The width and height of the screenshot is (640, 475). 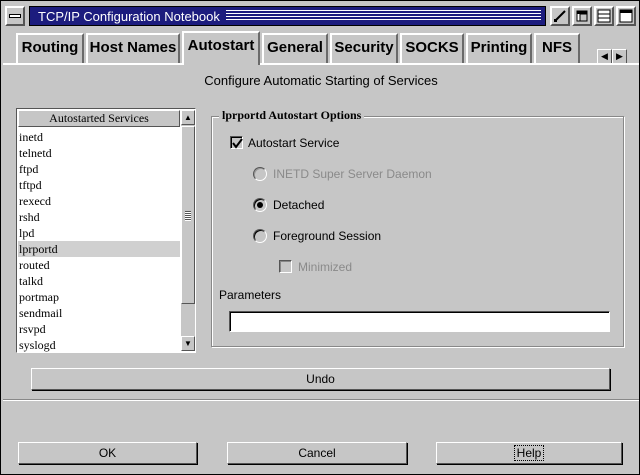 What do you see at coordinates (99, 169) in the screenshot?
I see `list-item: ftpd` at bounding box center [99, 169].